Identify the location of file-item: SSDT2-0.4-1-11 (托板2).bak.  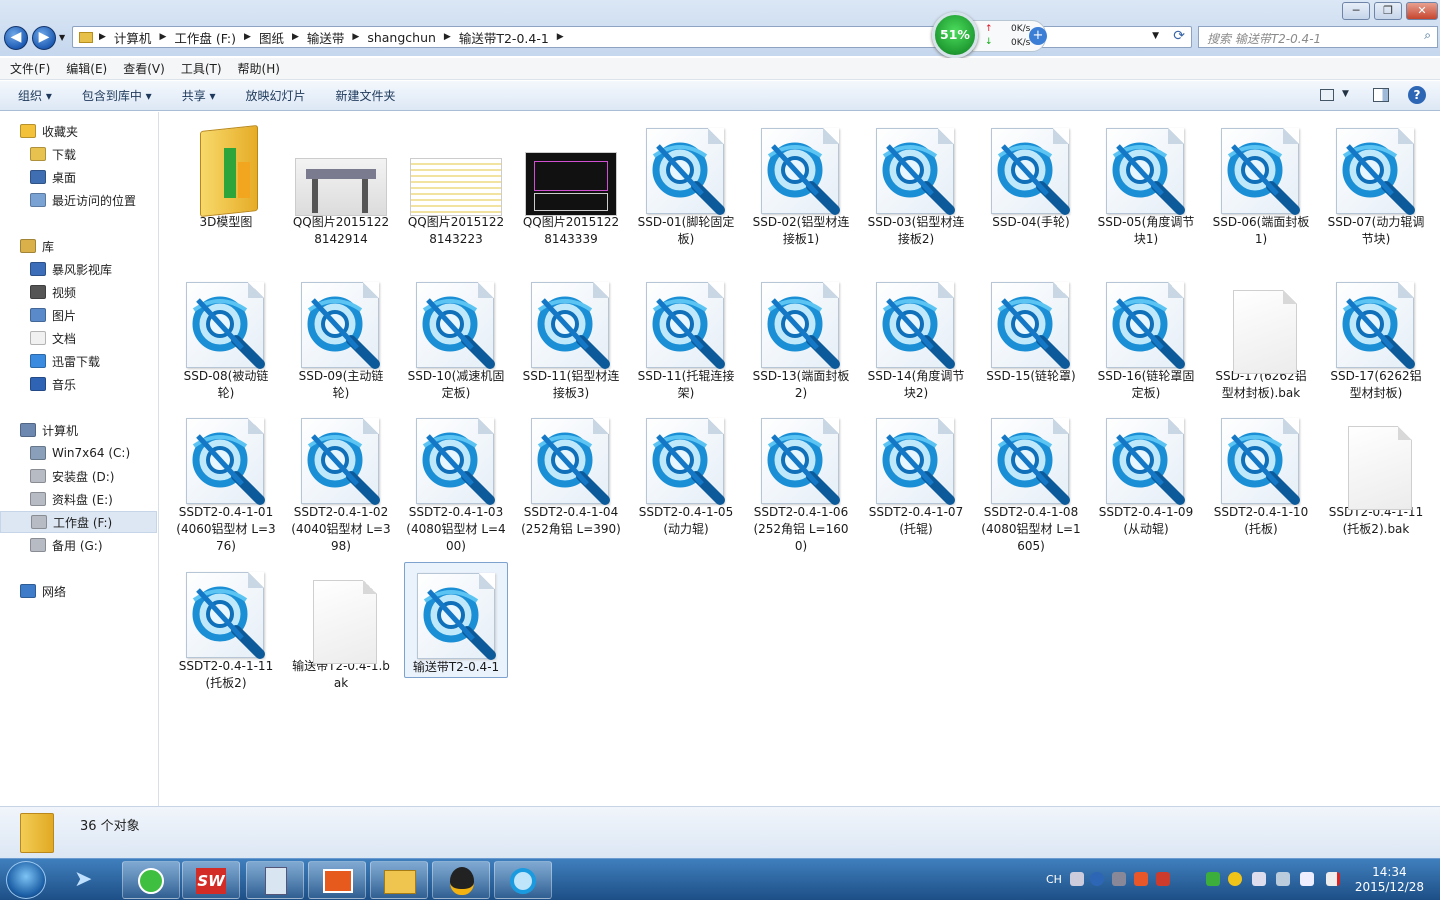
(1376, 473).